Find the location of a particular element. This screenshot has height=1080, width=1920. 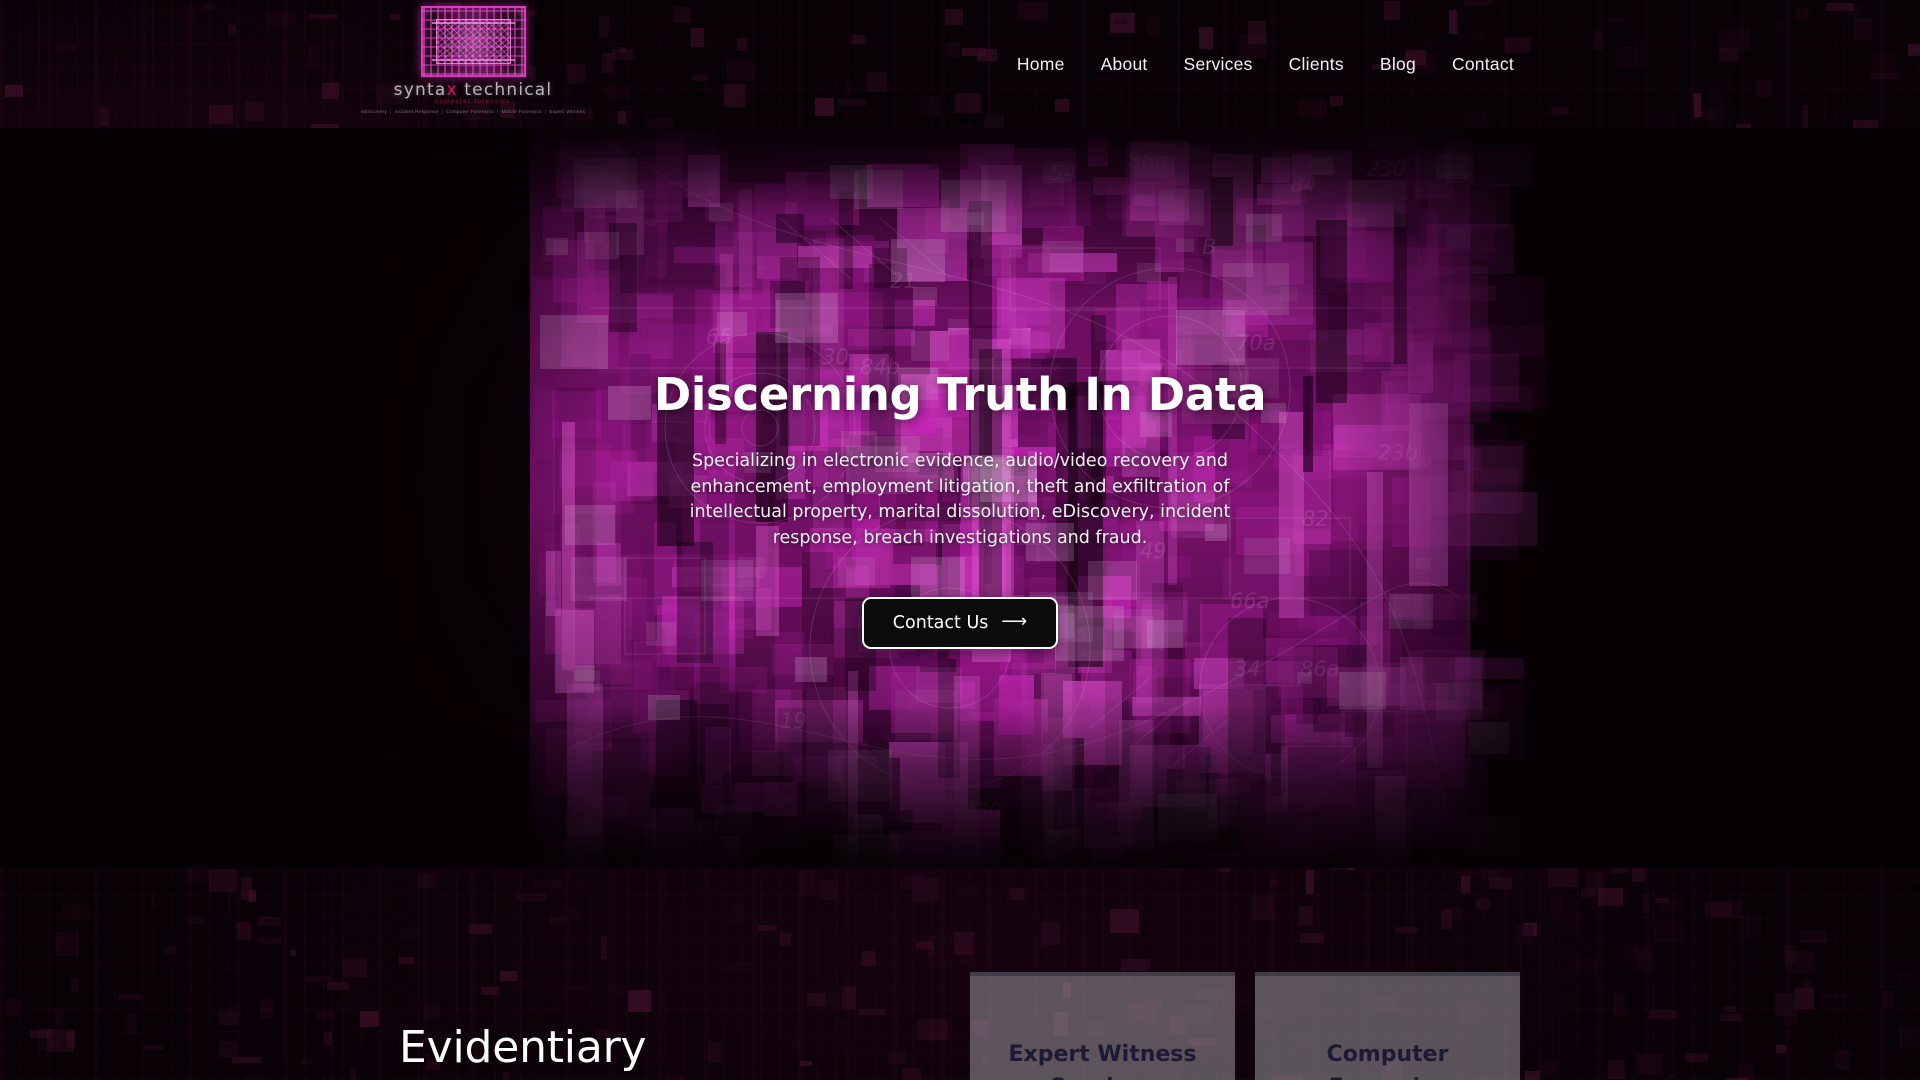

nav-about: About is located at coordinates (1124, 64).